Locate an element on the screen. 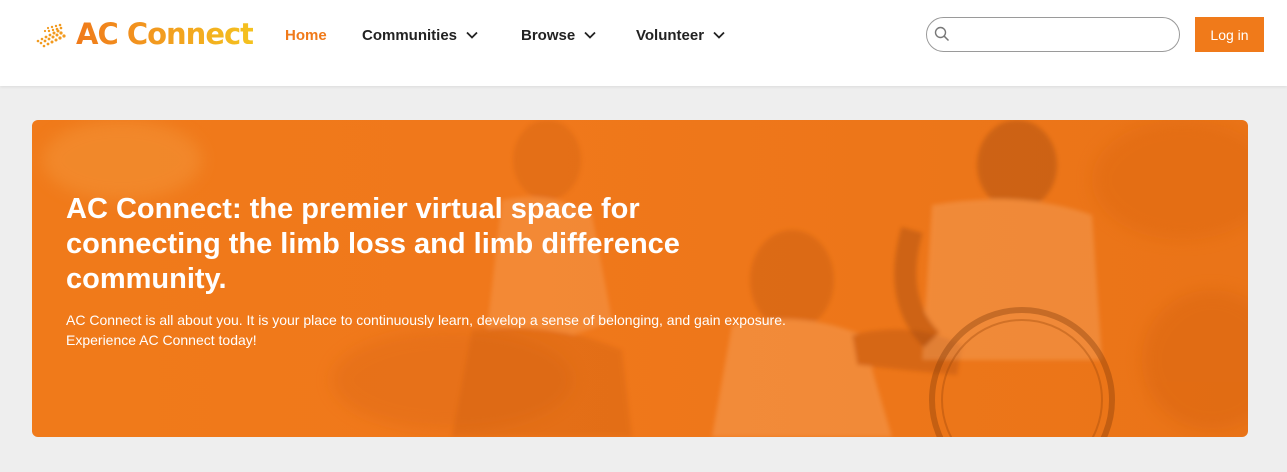 The image size is (1287, 472). nav-home: Home is located at coordinates (323, 35).